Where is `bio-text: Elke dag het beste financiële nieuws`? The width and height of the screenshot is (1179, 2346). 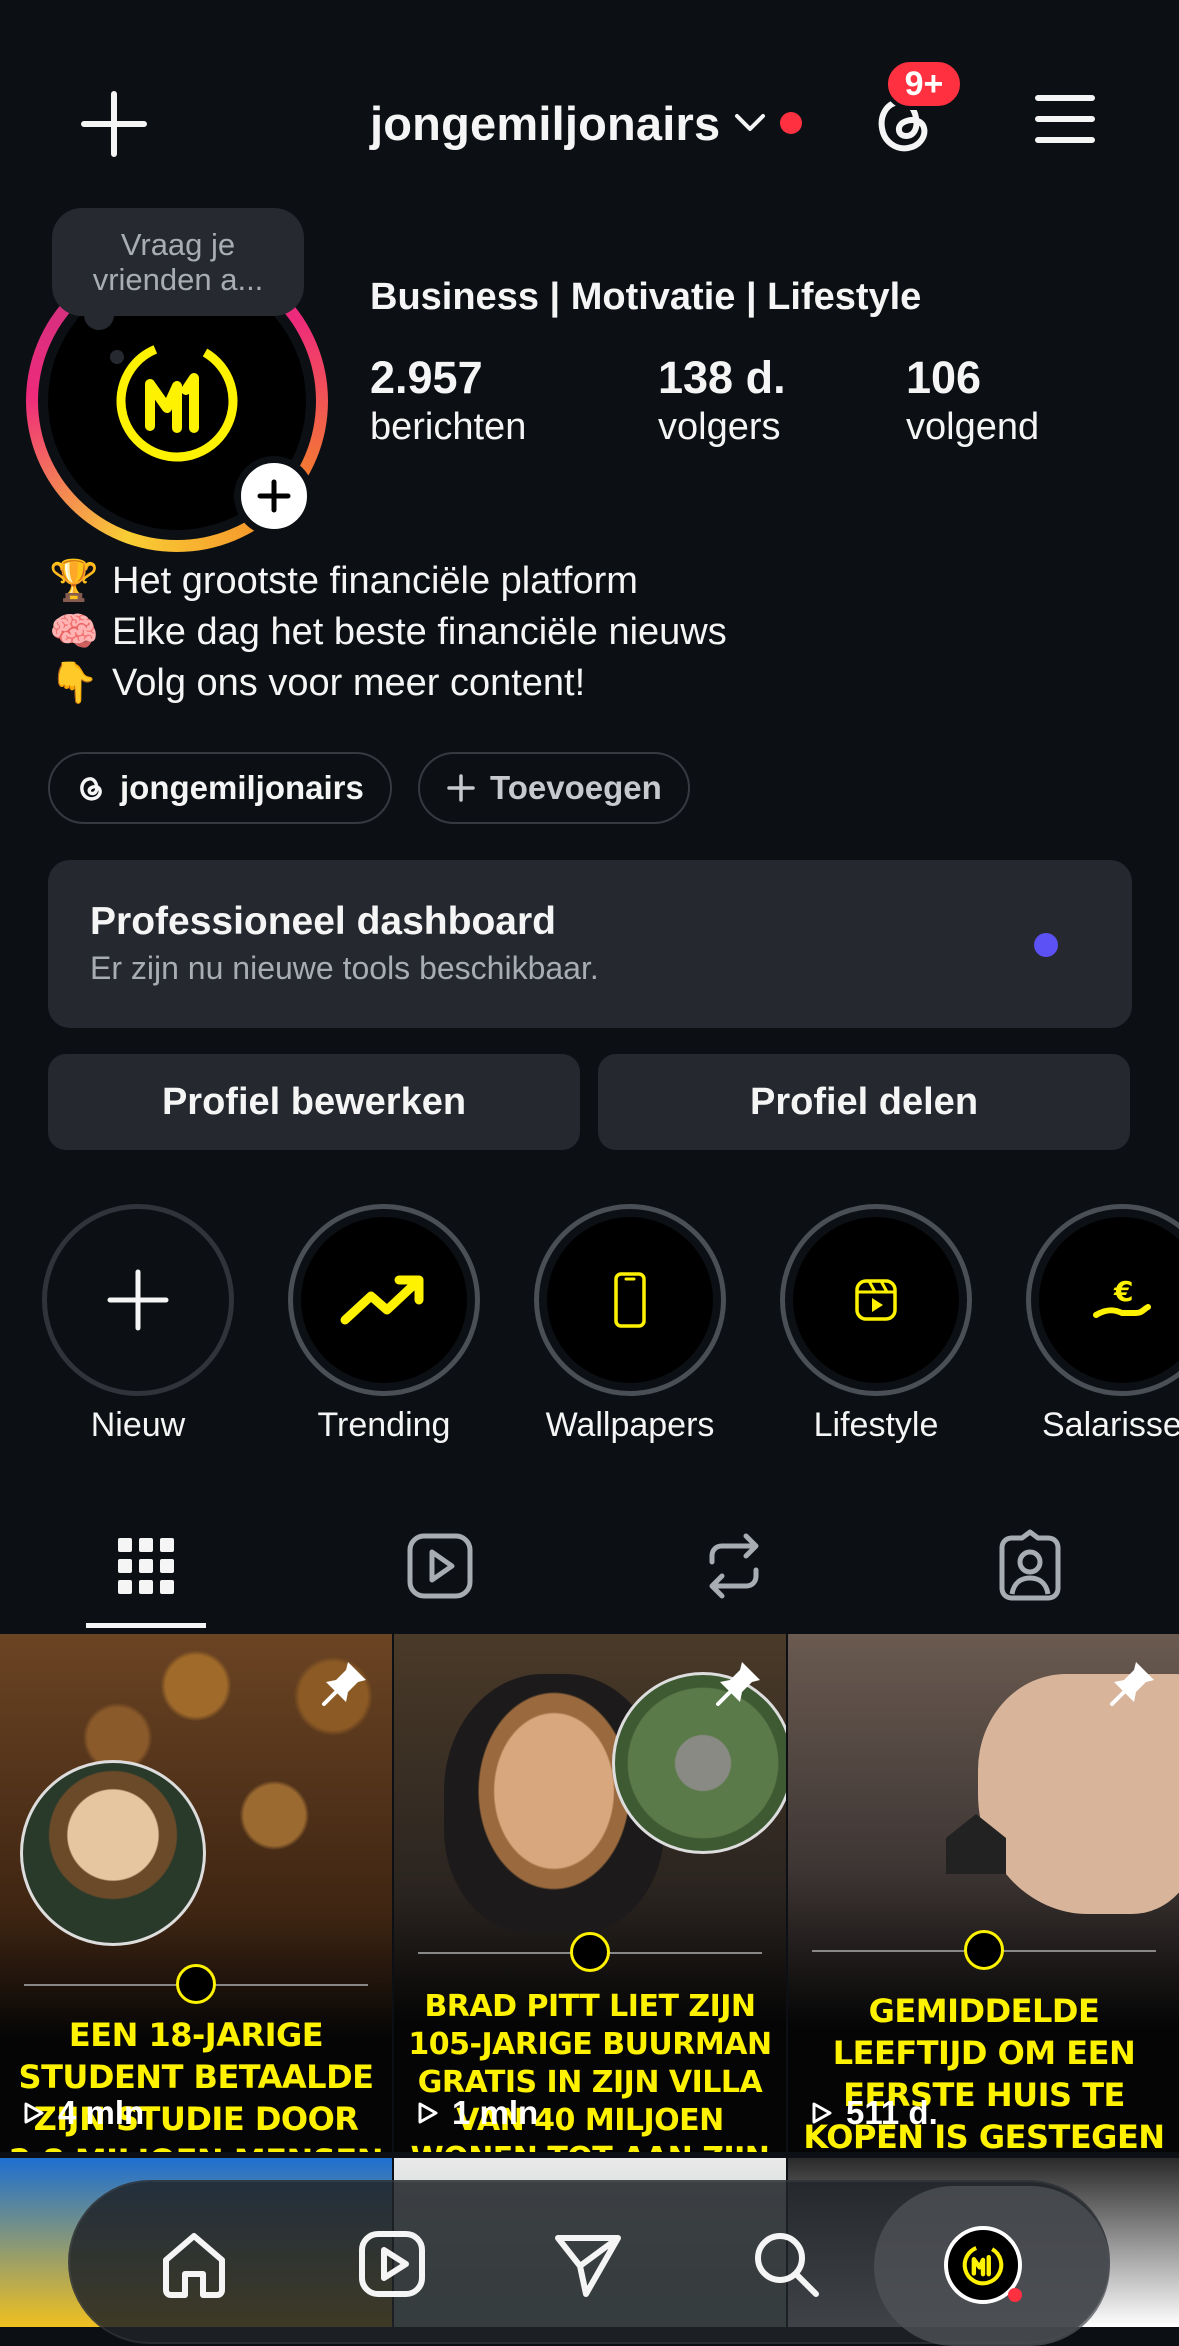
bio-text: Elke dag het beste financiële nieuws is located at coordinates (419, 632).